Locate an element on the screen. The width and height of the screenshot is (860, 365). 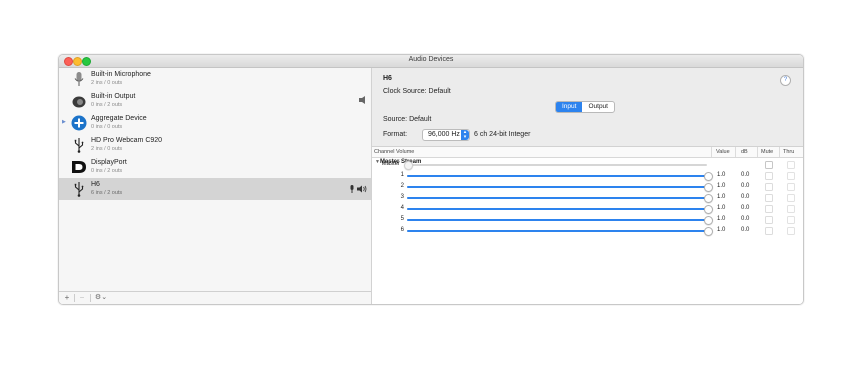
gear-menu-button: ⚙︎⌄ is located at coordinates (101, 298).